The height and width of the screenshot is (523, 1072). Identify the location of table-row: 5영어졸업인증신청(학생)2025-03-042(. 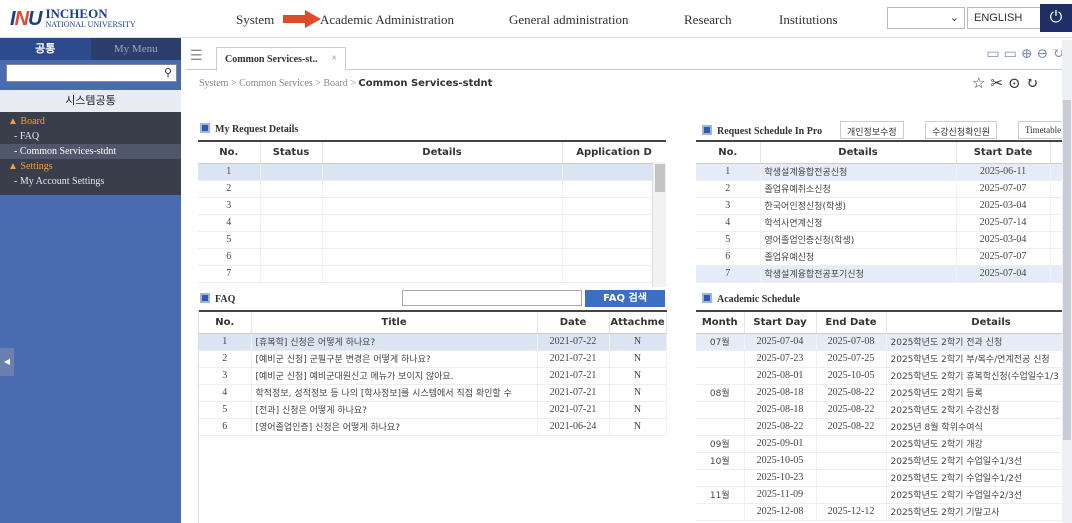
(884, 240).